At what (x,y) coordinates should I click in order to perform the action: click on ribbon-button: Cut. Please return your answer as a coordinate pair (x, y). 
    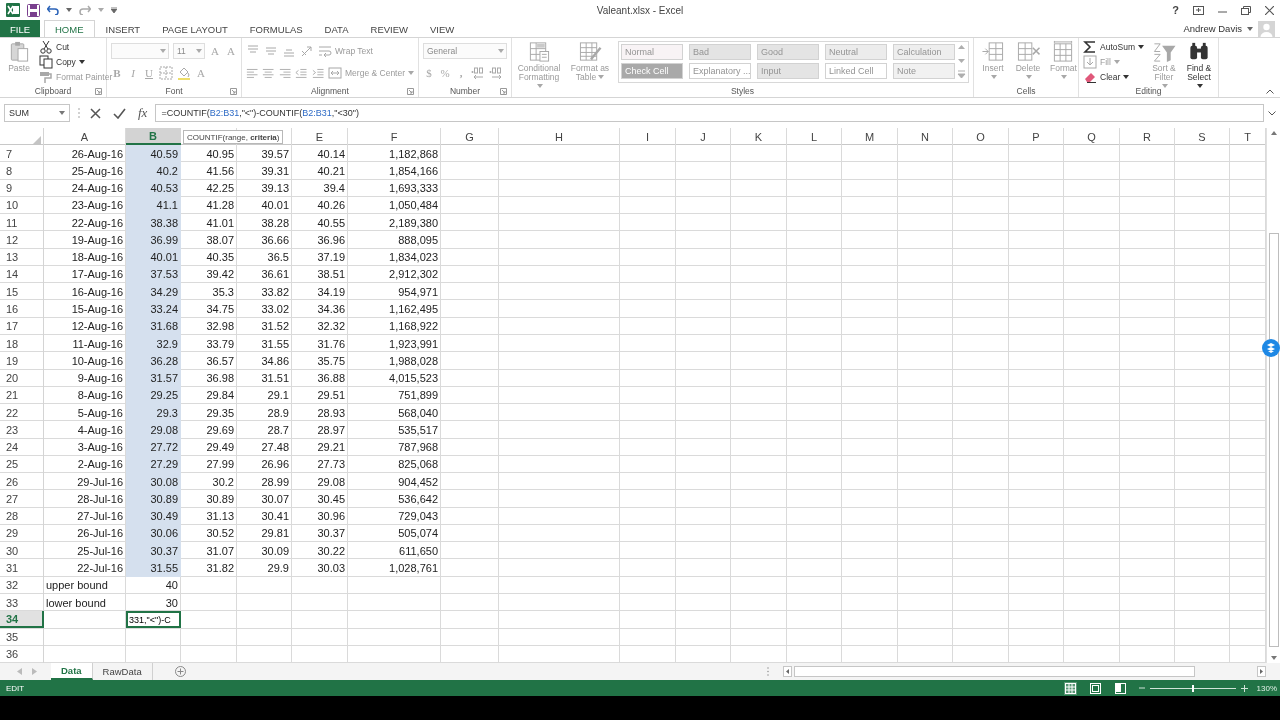
    Looking at the image, I should click on (76, 46).